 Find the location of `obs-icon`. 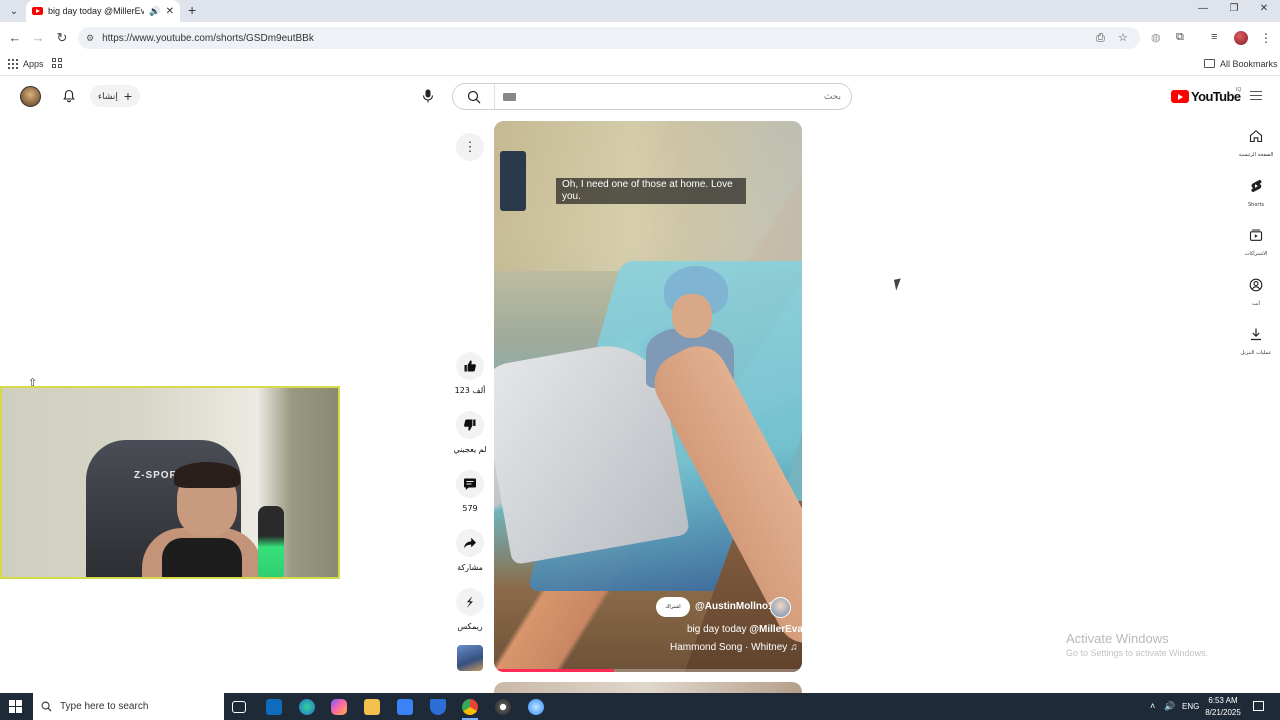

obs-icon is located at coordinates (503, 707).